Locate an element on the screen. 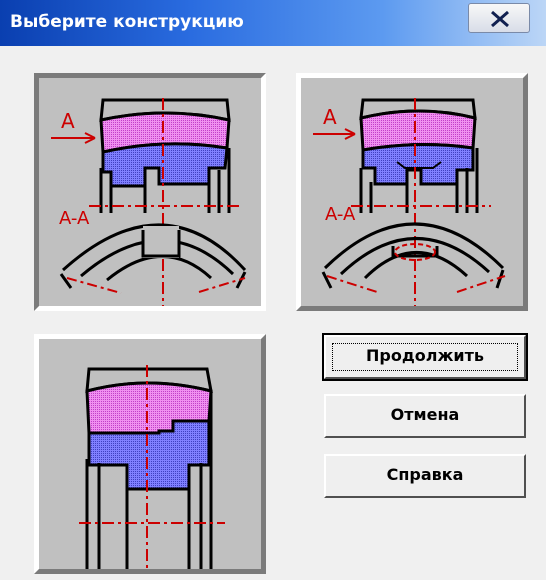 This screenshot has height=580, width=546. close-button is located at coordinates (499, 18).